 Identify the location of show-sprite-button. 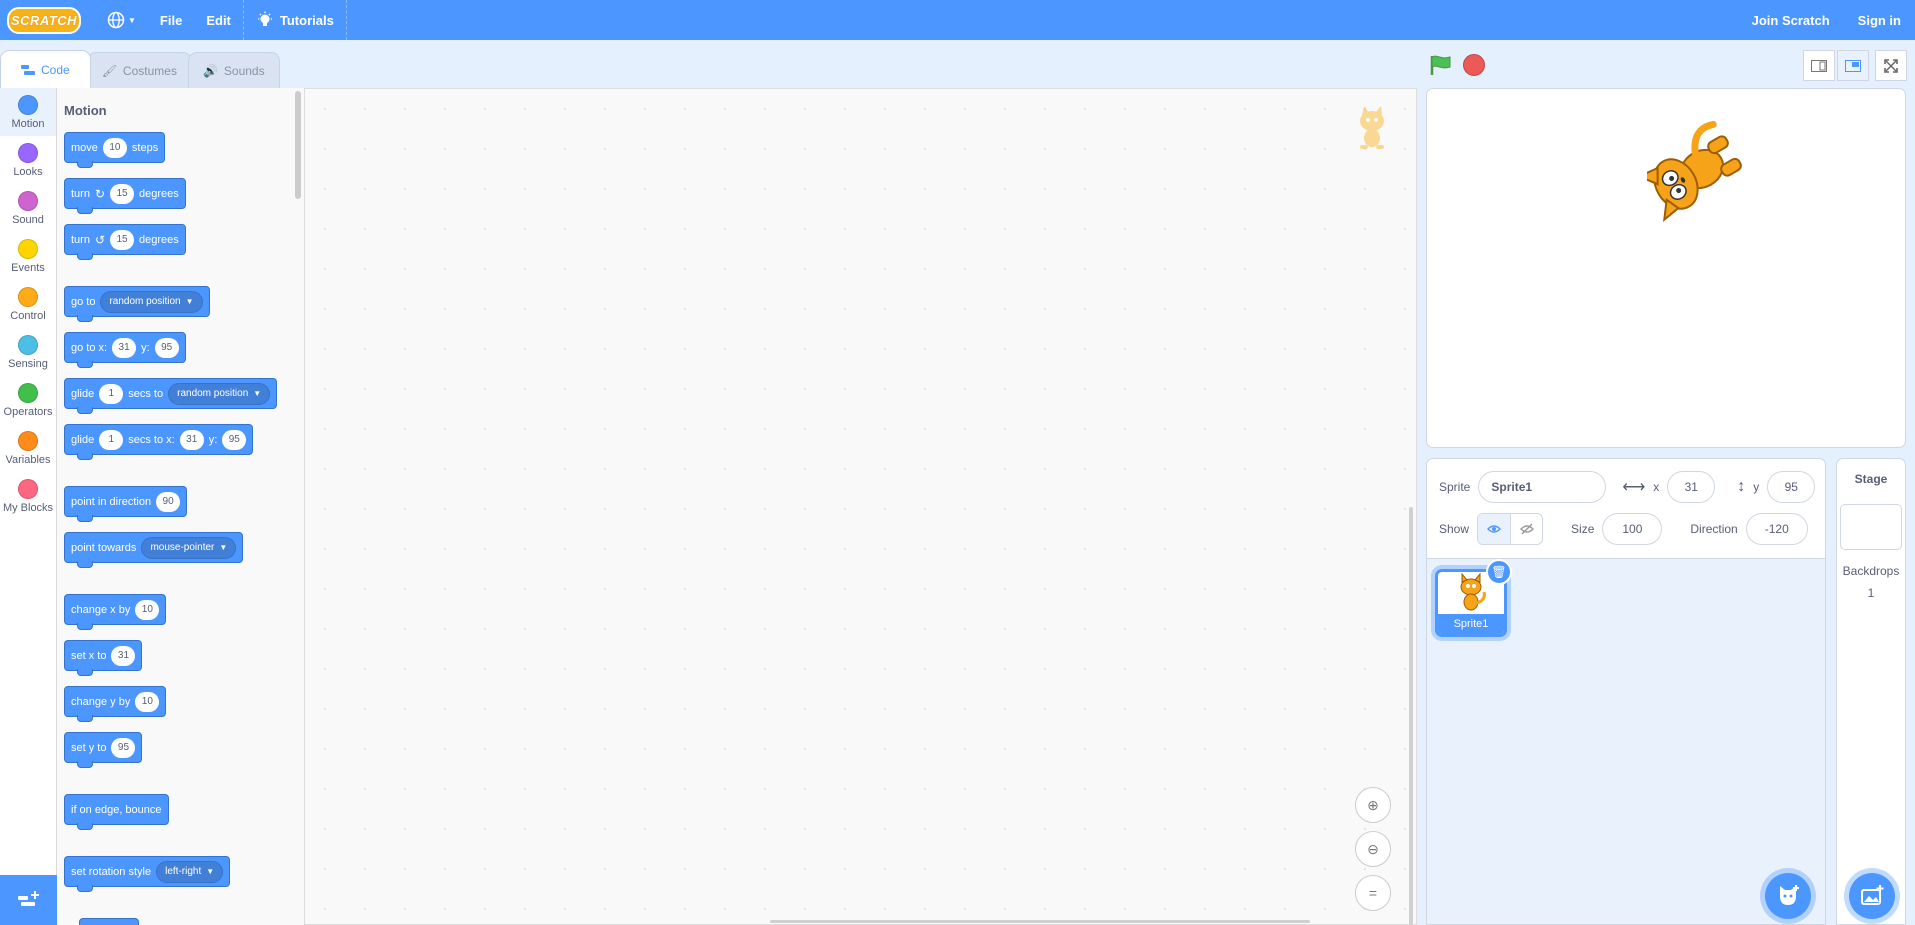
(1494, 529).